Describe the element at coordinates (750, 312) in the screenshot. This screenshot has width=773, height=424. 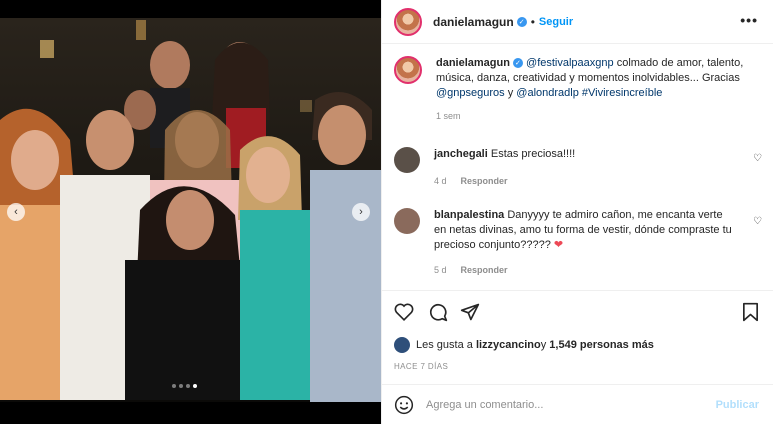
I see `save-bookmark-icon` at that location.